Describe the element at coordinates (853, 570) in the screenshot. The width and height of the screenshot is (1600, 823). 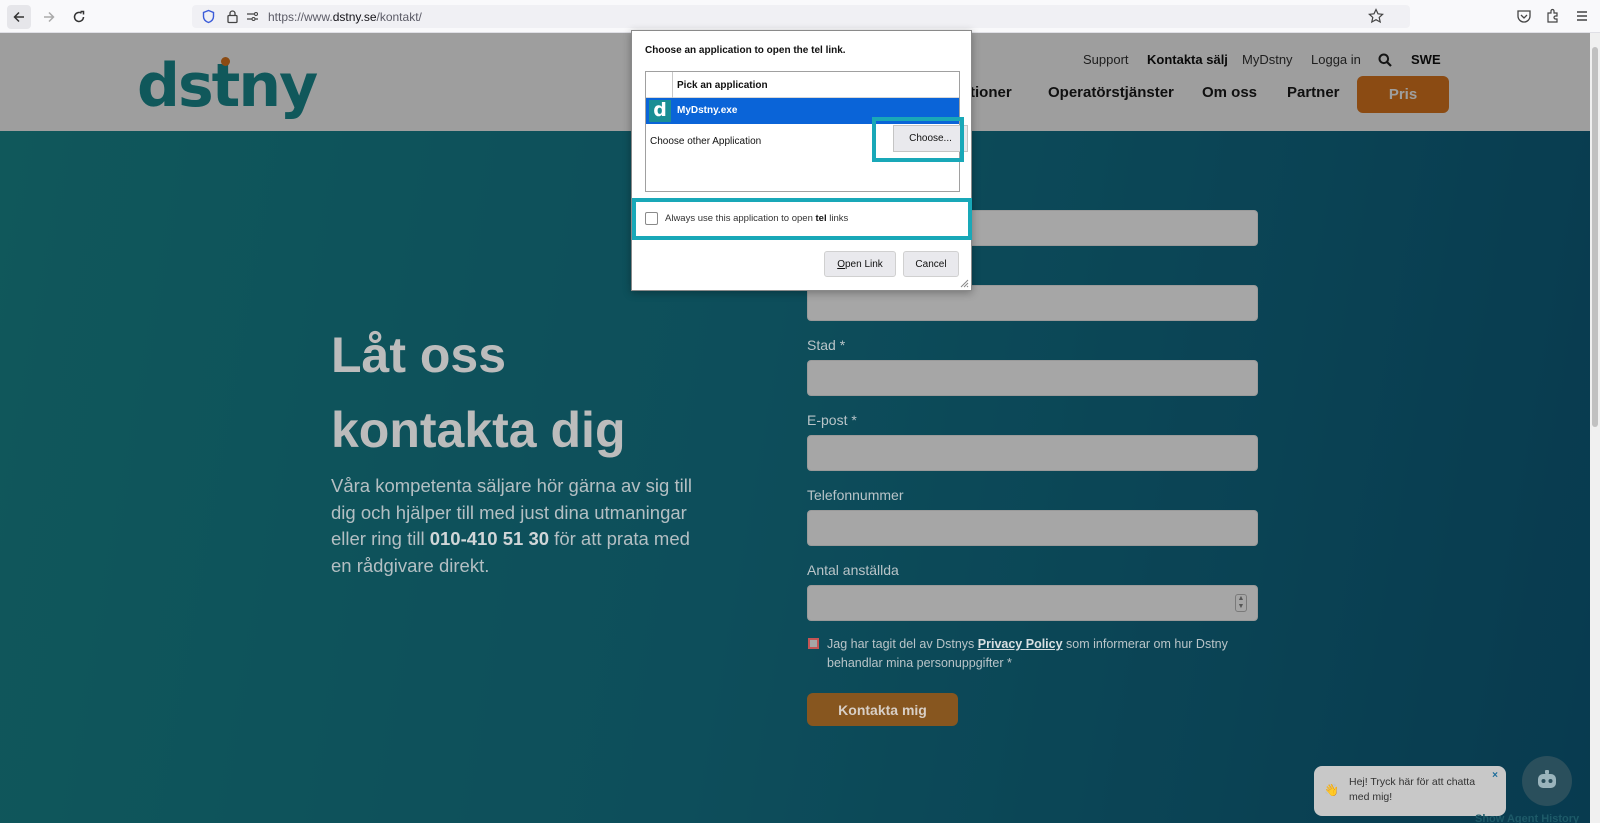
I see `employees-label: Antal anställda` at that location.